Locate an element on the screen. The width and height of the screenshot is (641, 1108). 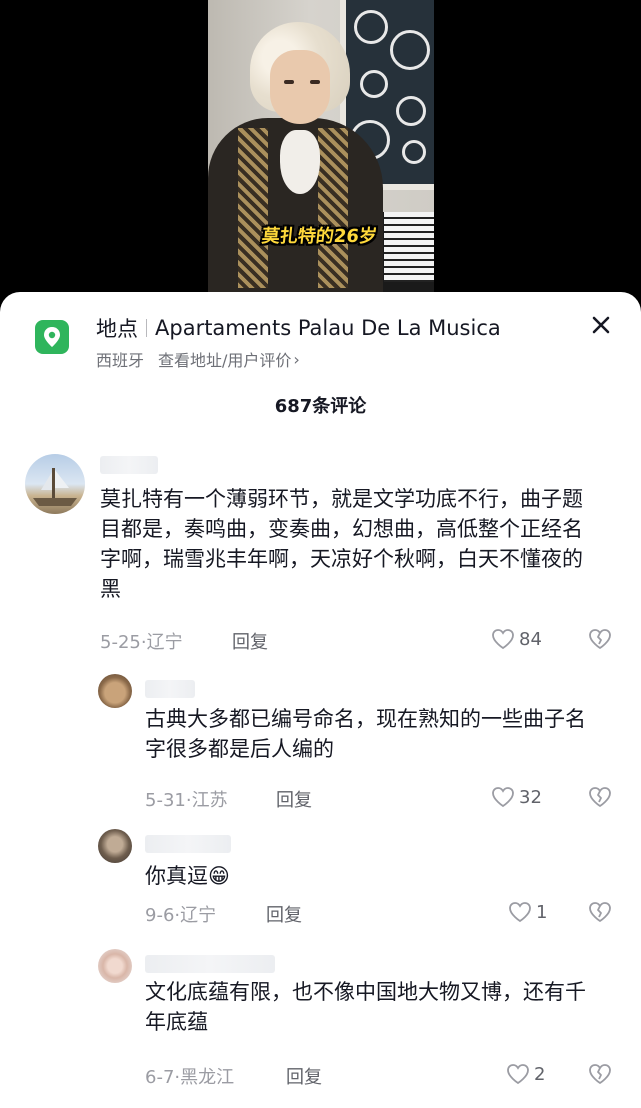
video-frame is located at coordinates (321, 150).